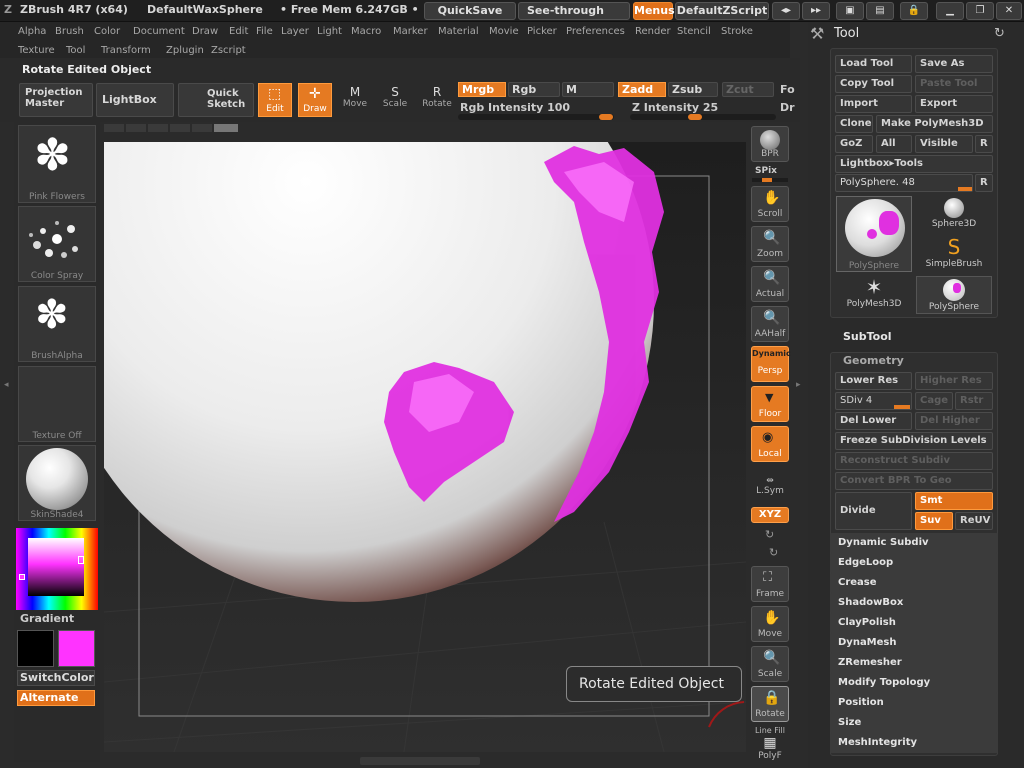 This screenshot has width=1024, height=768. What do you see at coordinates (770, 444) in the screenshot?
I see `local-button: ◉ Local` at bounding box center [770, 444].